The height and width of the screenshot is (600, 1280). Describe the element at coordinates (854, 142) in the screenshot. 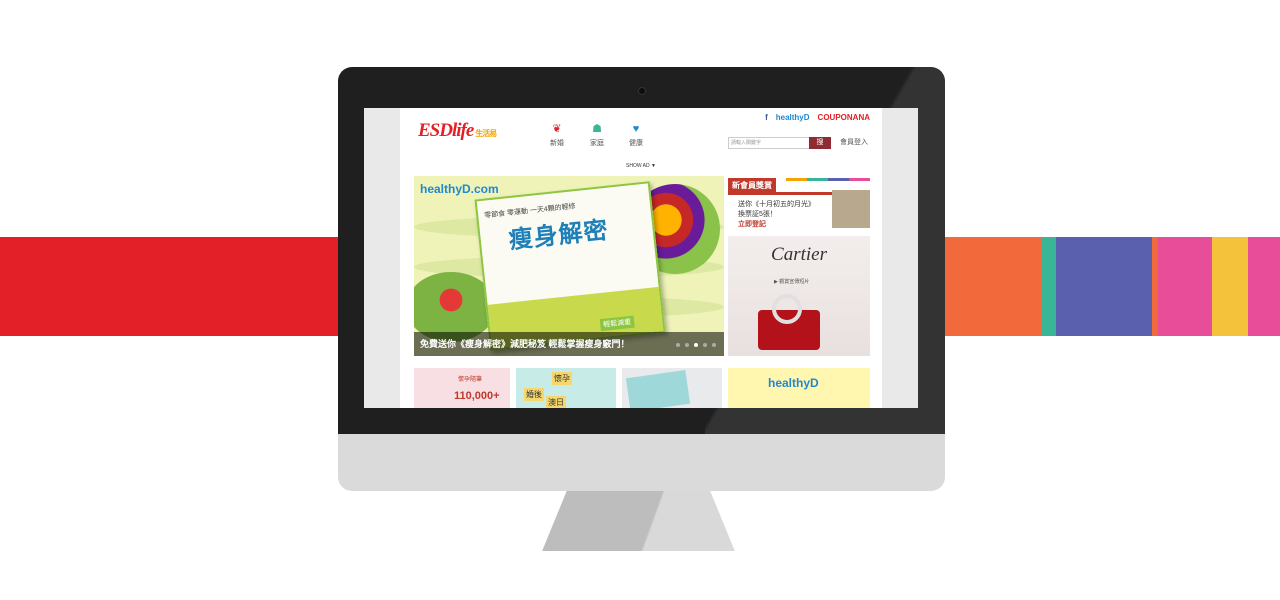

I see `login-link: 會員登入` at that location.